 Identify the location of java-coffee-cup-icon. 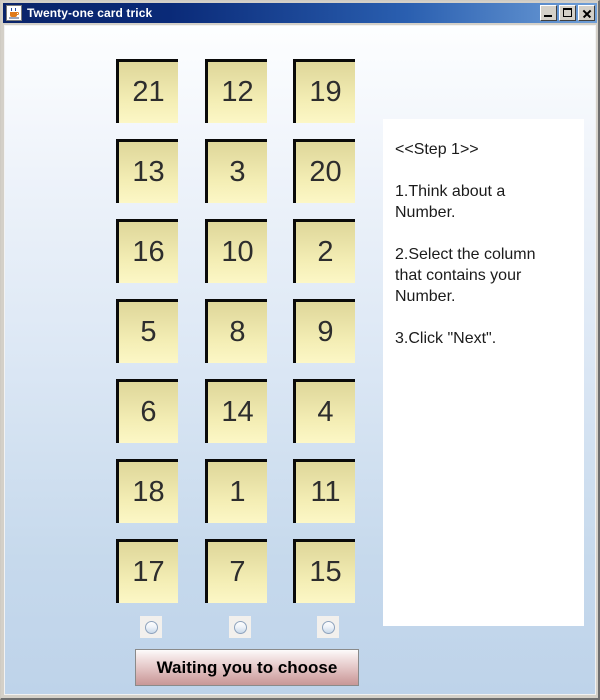
(14, 13).